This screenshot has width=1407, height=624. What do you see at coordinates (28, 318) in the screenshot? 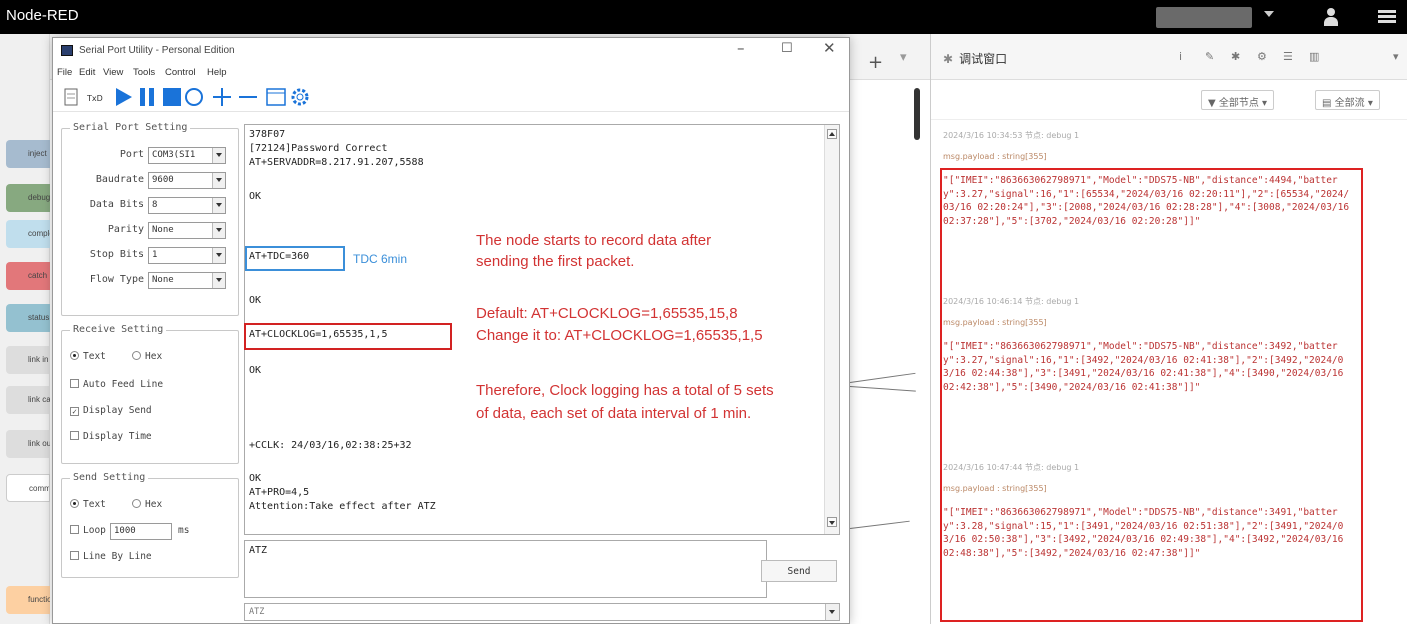
I see `palette-node-status: status` at bounding box center [28, 318].